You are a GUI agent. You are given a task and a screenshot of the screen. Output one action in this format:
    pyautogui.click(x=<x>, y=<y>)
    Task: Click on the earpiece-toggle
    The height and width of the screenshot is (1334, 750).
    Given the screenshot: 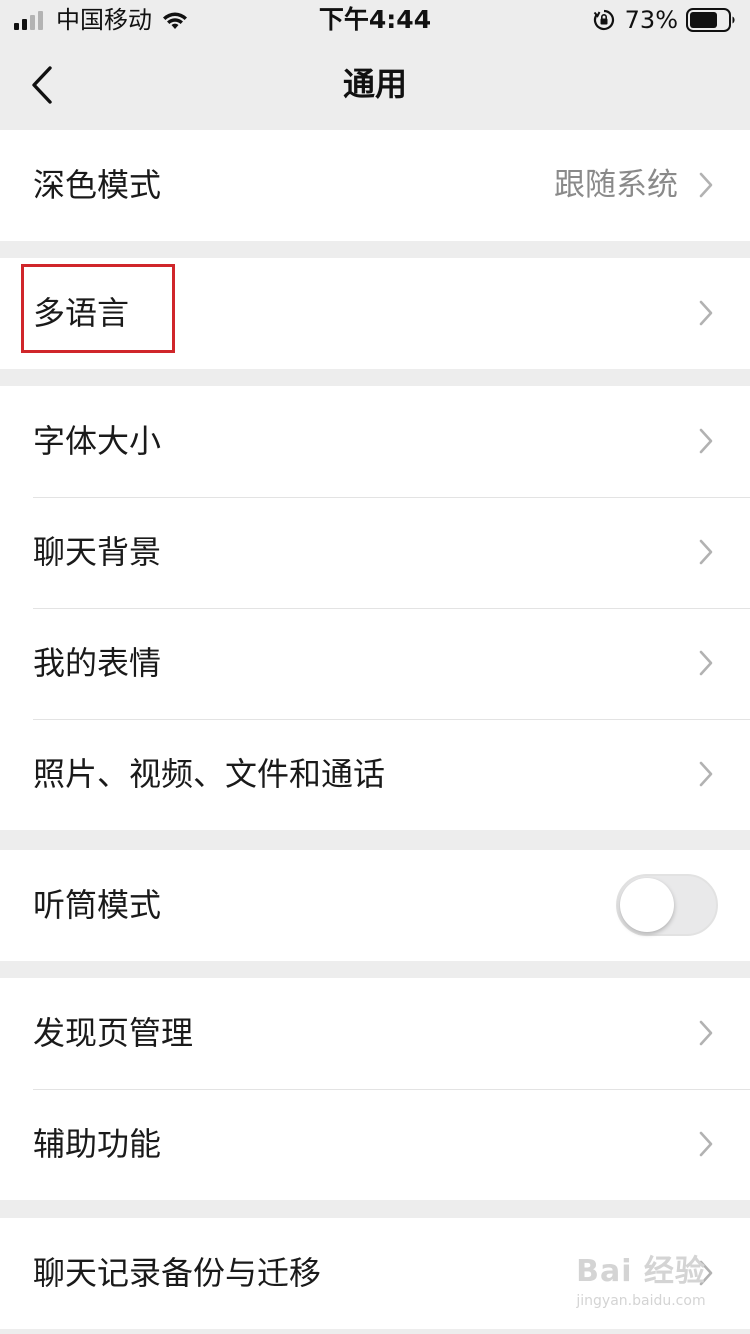 What is the action you would take?
    pyautogui.click(x=667, y=905)
    